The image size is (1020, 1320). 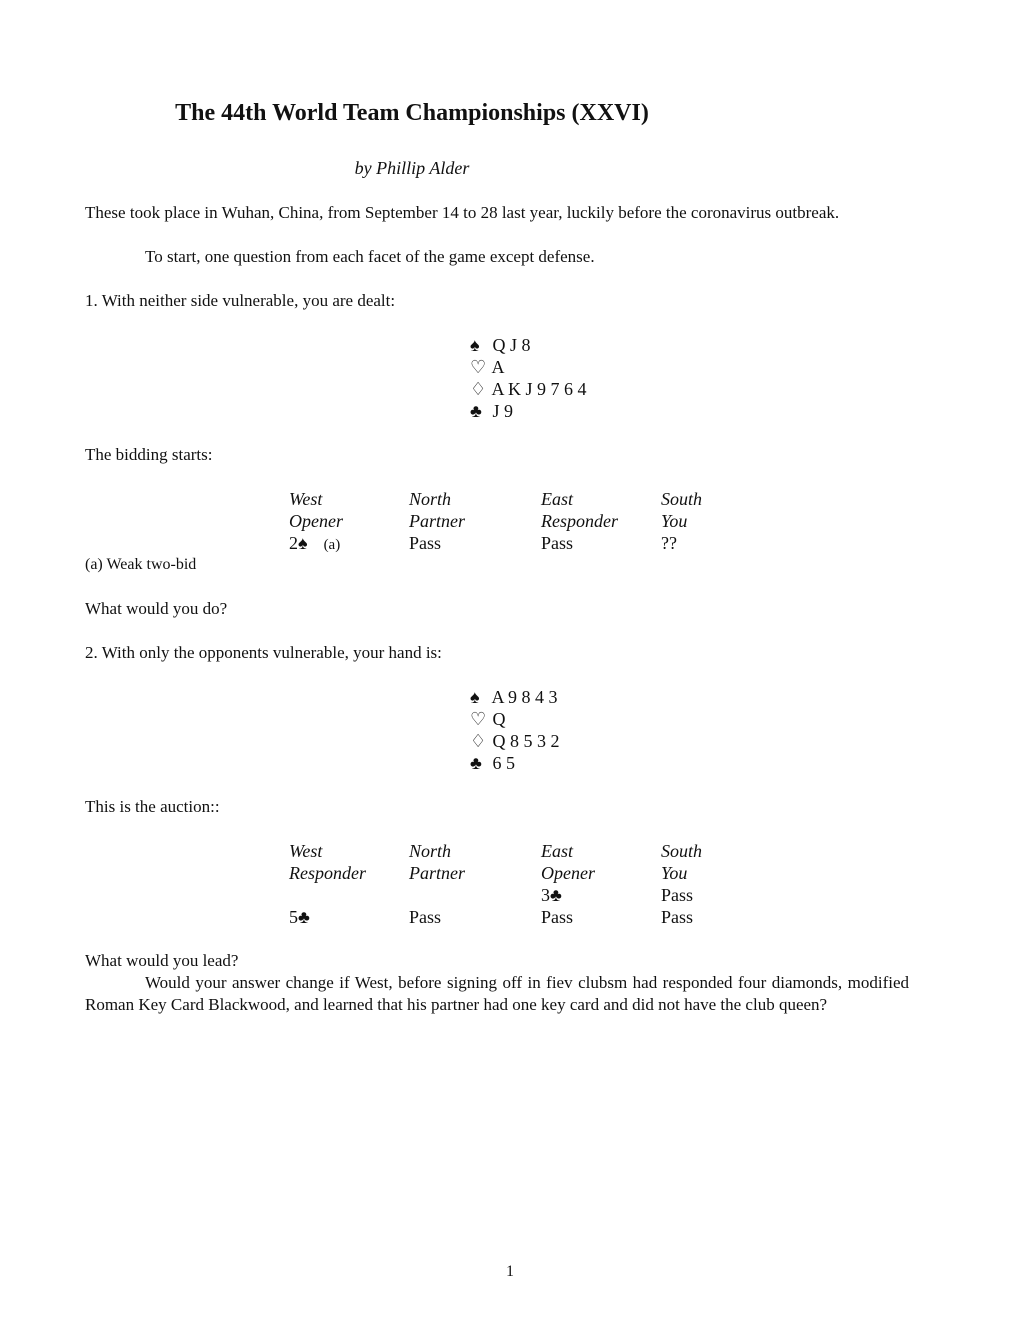 I want to click on q2-hand-diamonds: ♢ Q 8 5 3 2, so click(x=515, y=741).